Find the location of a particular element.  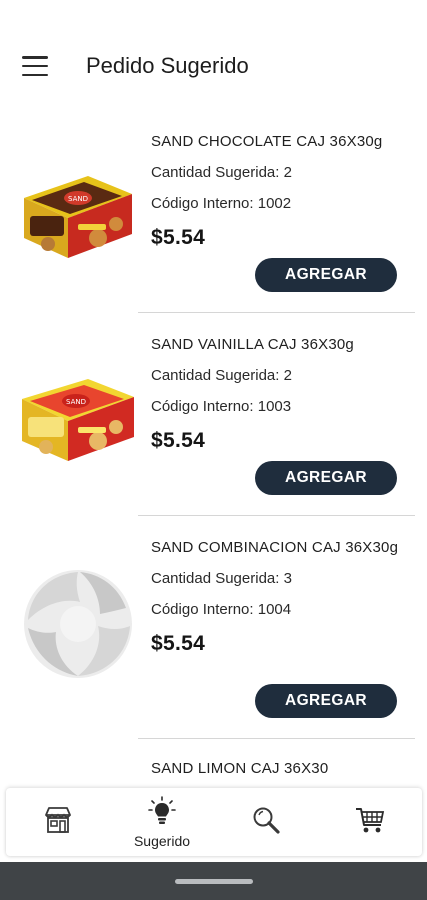

nav-store is located at coordinates (58, 822).